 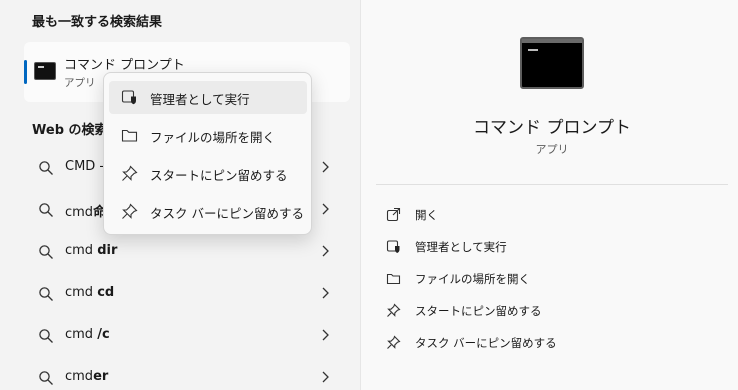 I want to click on command-prompt-large-icon, so click(x=552, y=63).